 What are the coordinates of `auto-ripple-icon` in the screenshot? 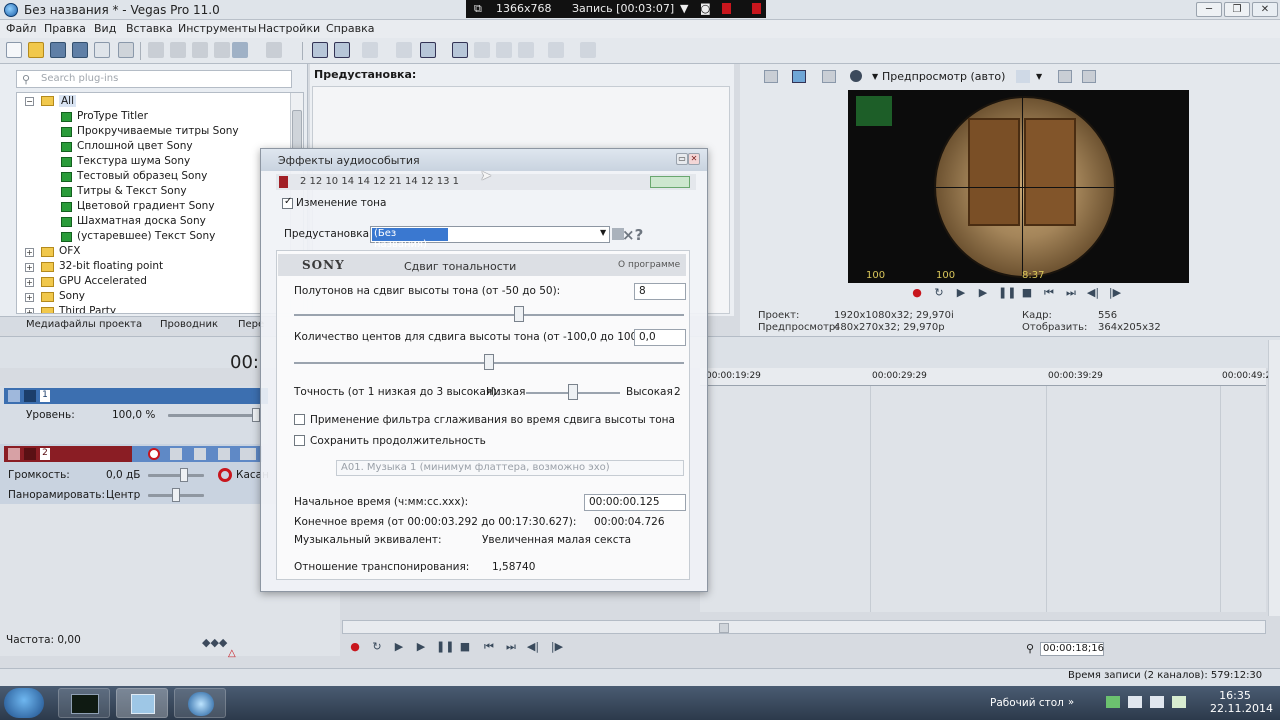 It's located at (370, 50).